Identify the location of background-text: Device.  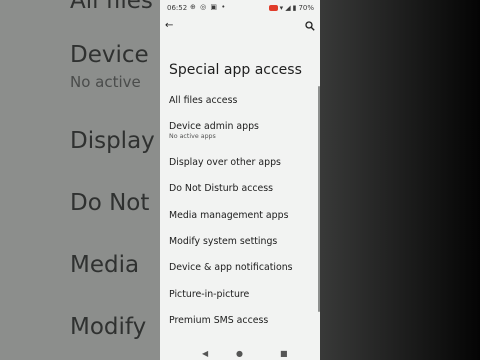
(109, 55).